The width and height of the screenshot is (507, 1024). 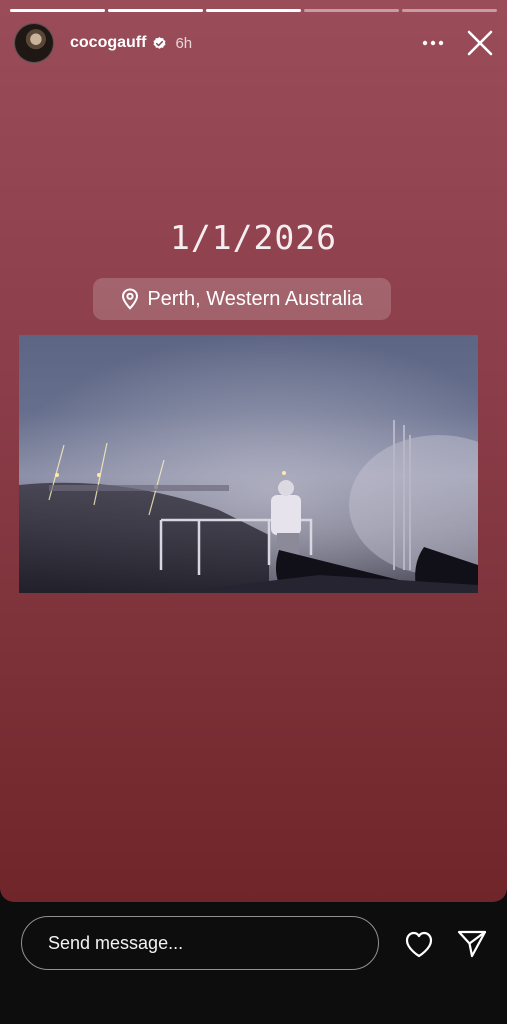 What do you see at coordinates (255, 298) in the screenshot?
I see `location-label: Perth, Western Australia` at bounding box center [255, 298].